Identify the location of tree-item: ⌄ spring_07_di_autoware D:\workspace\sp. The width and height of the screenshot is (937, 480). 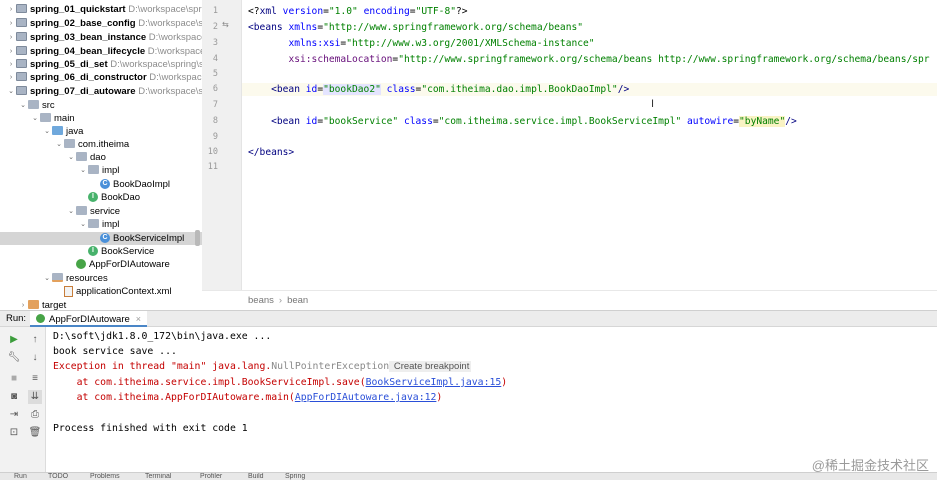
(101, 91).